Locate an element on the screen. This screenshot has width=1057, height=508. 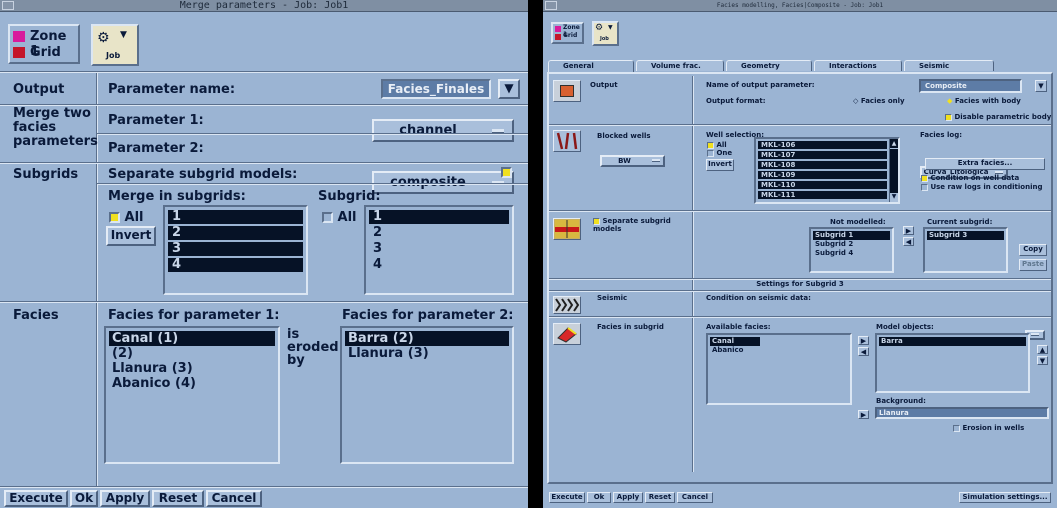
list-item: Barra (2) is located at coordinates (427, 338).